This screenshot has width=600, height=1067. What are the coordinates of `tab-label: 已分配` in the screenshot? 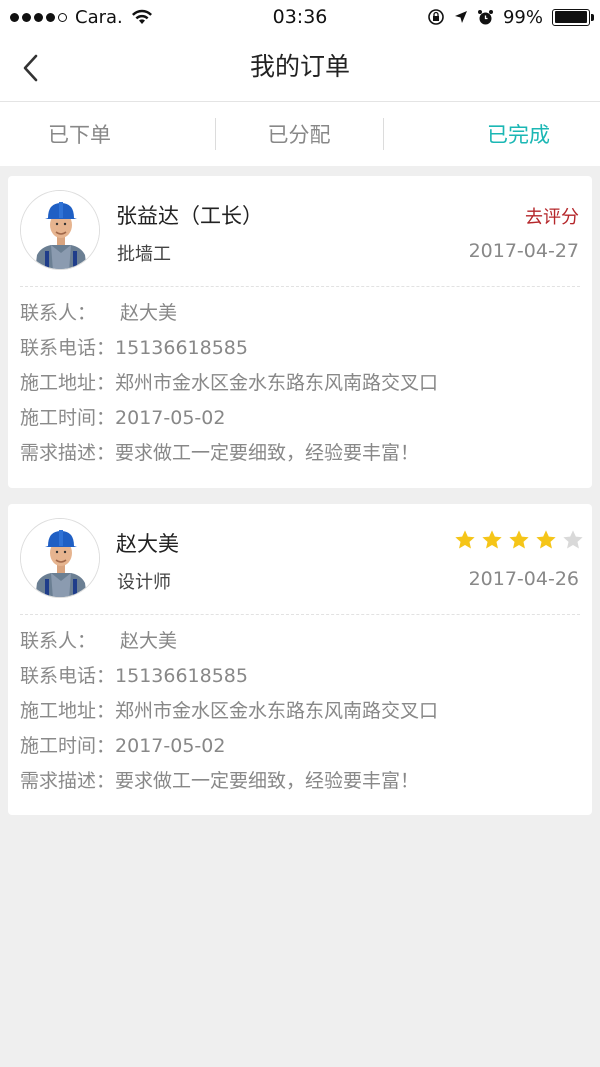 It's located at (299, 135).